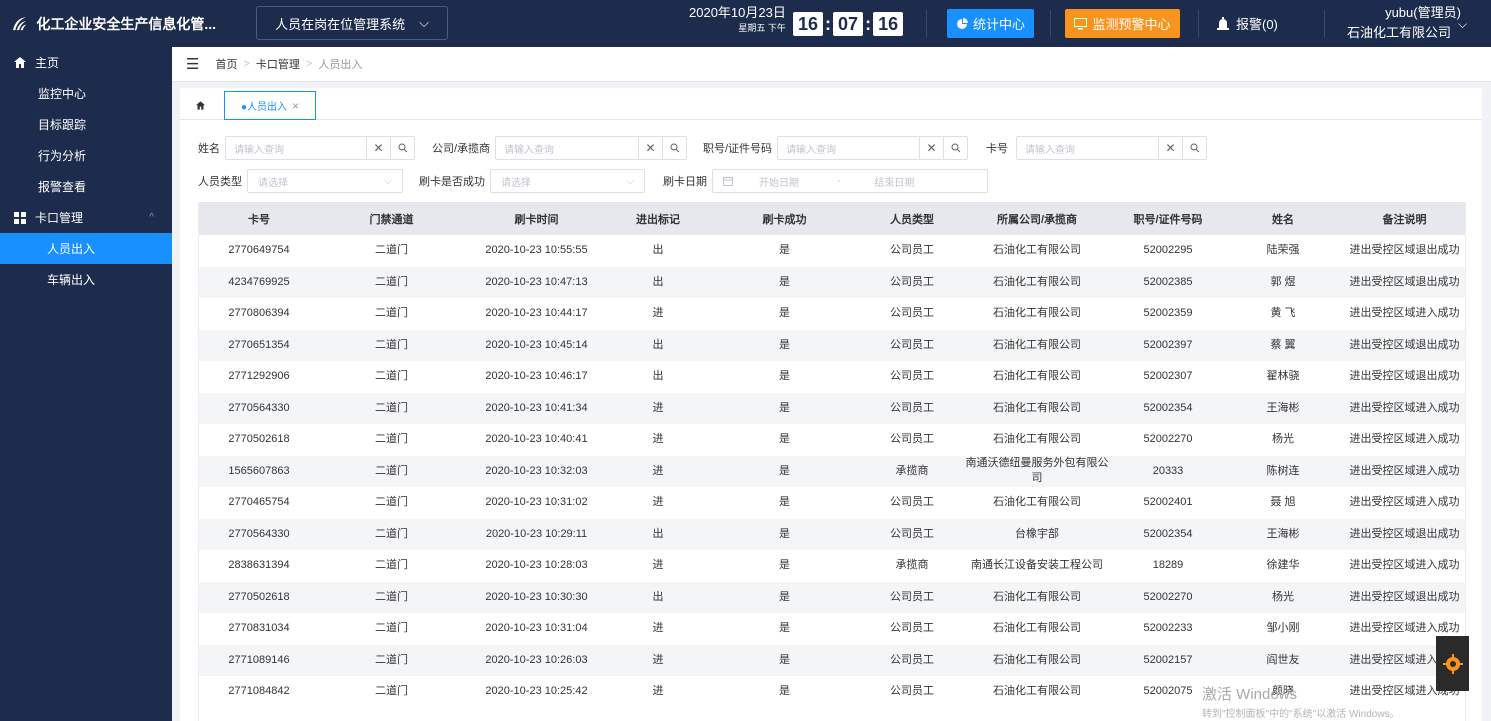 The width and height of the screenshot is (1491, 721). Describe the element at coordinates (912, 218) in the screenshot. I see `column-header: 人员类型` at that location.